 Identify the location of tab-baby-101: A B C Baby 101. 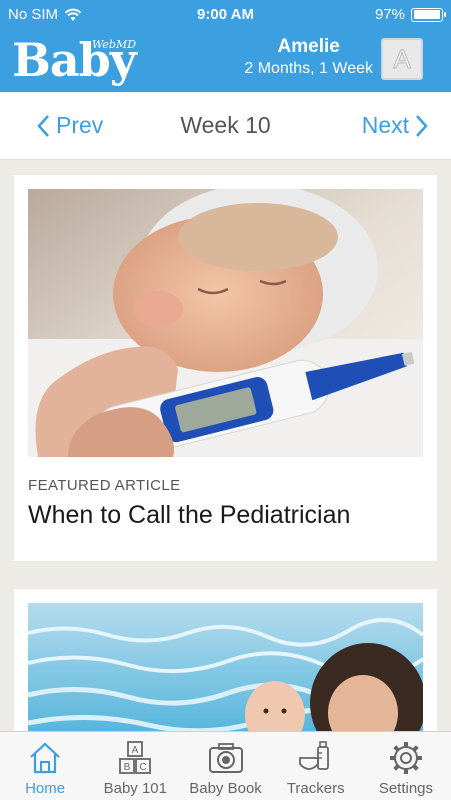
(135, 766).